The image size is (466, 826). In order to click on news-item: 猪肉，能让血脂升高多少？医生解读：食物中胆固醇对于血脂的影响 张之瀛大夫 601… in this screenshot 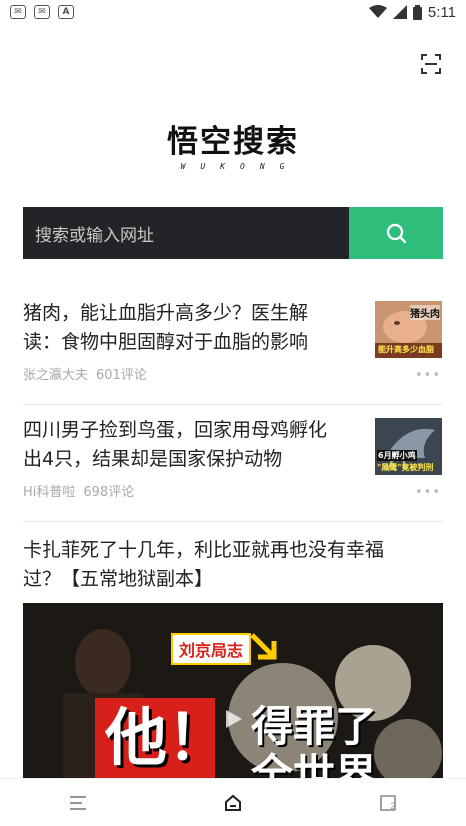, I will do `click(233, 346)`.